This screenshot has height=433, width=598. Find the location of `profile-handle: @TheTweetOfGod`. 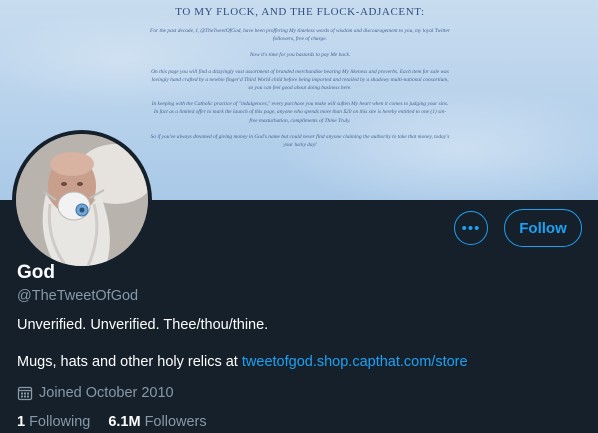

profile-handle: @TheTweetOfGod is located at coordinates (78, 296).